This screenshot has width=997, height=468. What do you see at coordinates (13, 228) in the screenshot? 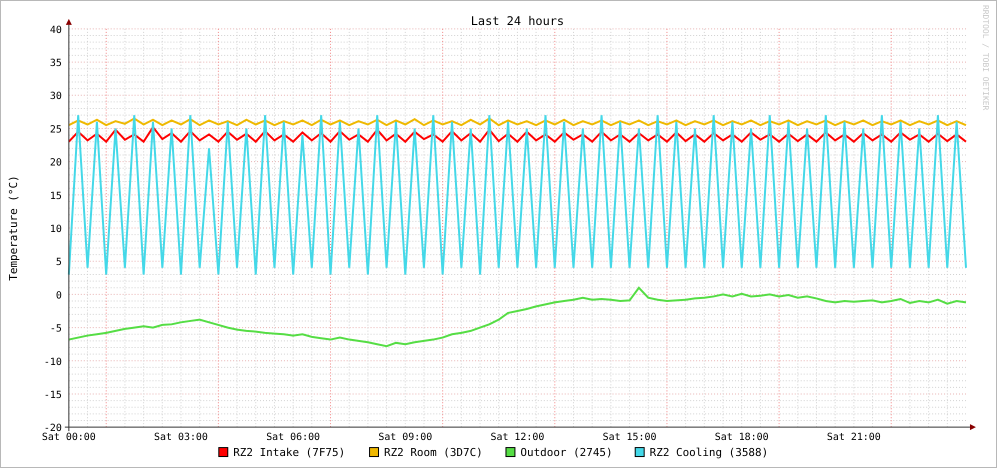
I see `y-axis-label: Temperature (°C)` at bounding box center [13, 228].